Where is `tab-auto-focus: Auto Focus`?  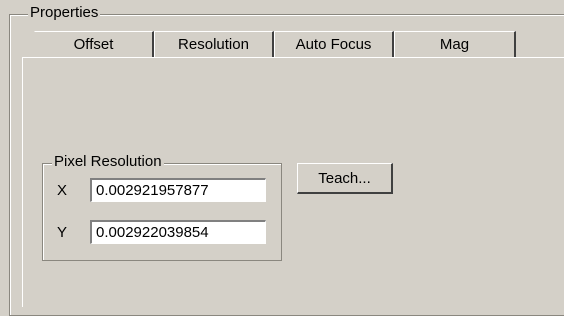 tab-auto-focus: Auto Focus is located at coordinates (334, 44).